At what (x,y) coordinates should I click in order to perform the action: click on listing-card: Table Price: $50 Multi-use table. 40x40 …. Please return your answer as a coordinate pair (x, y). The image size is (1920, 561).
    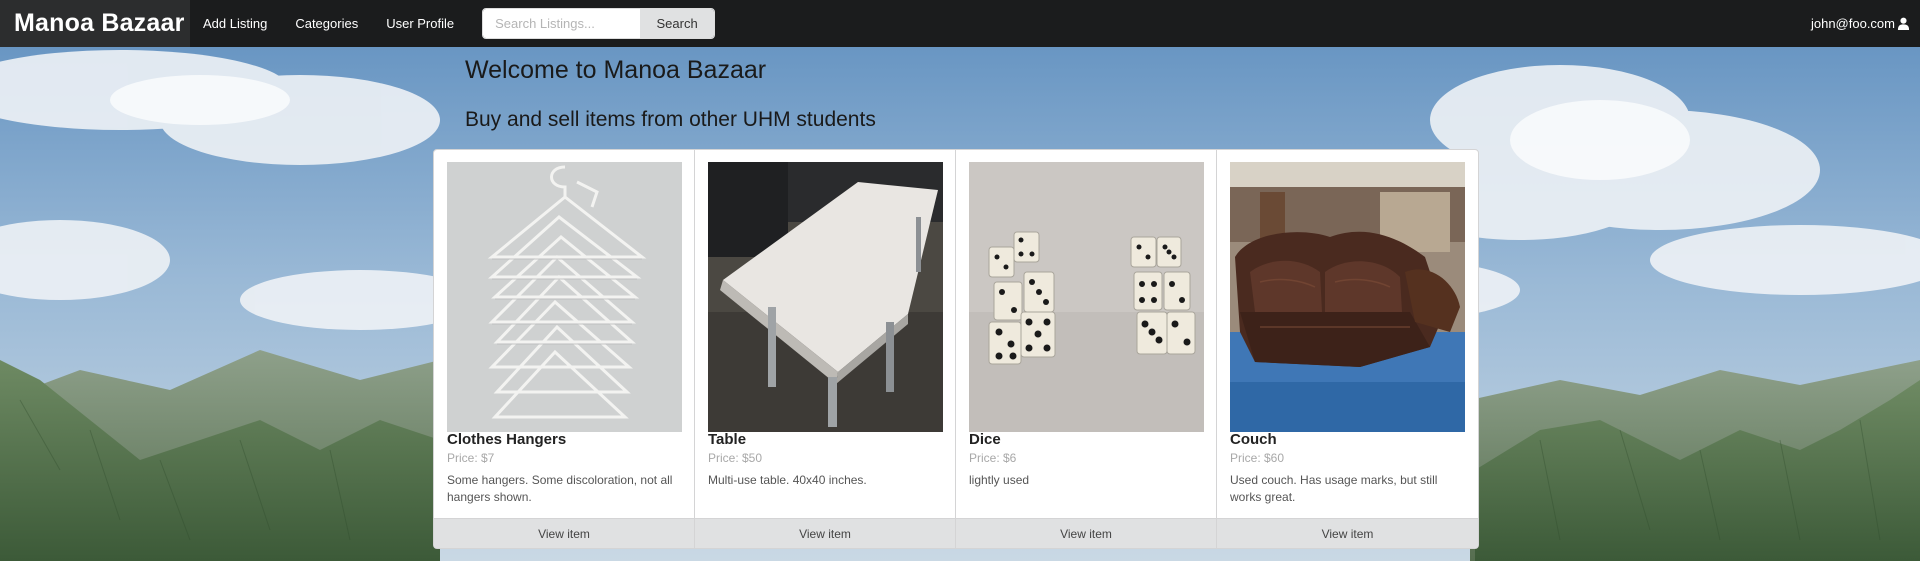
    Looking at the image, I should click on (825, 349).